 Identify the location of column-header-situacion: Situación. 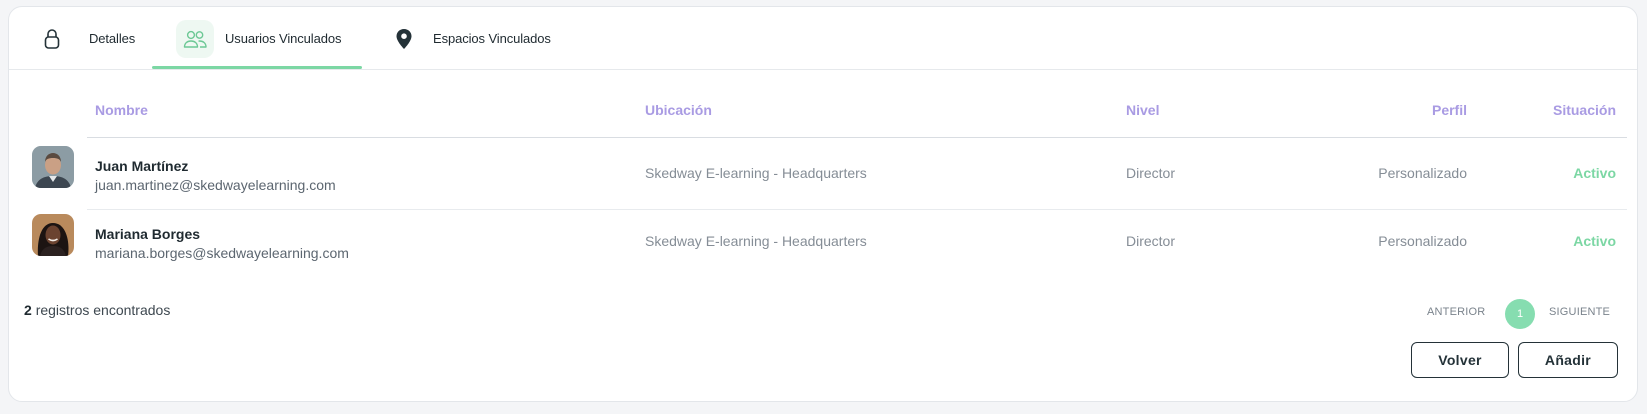
(1584, 110).